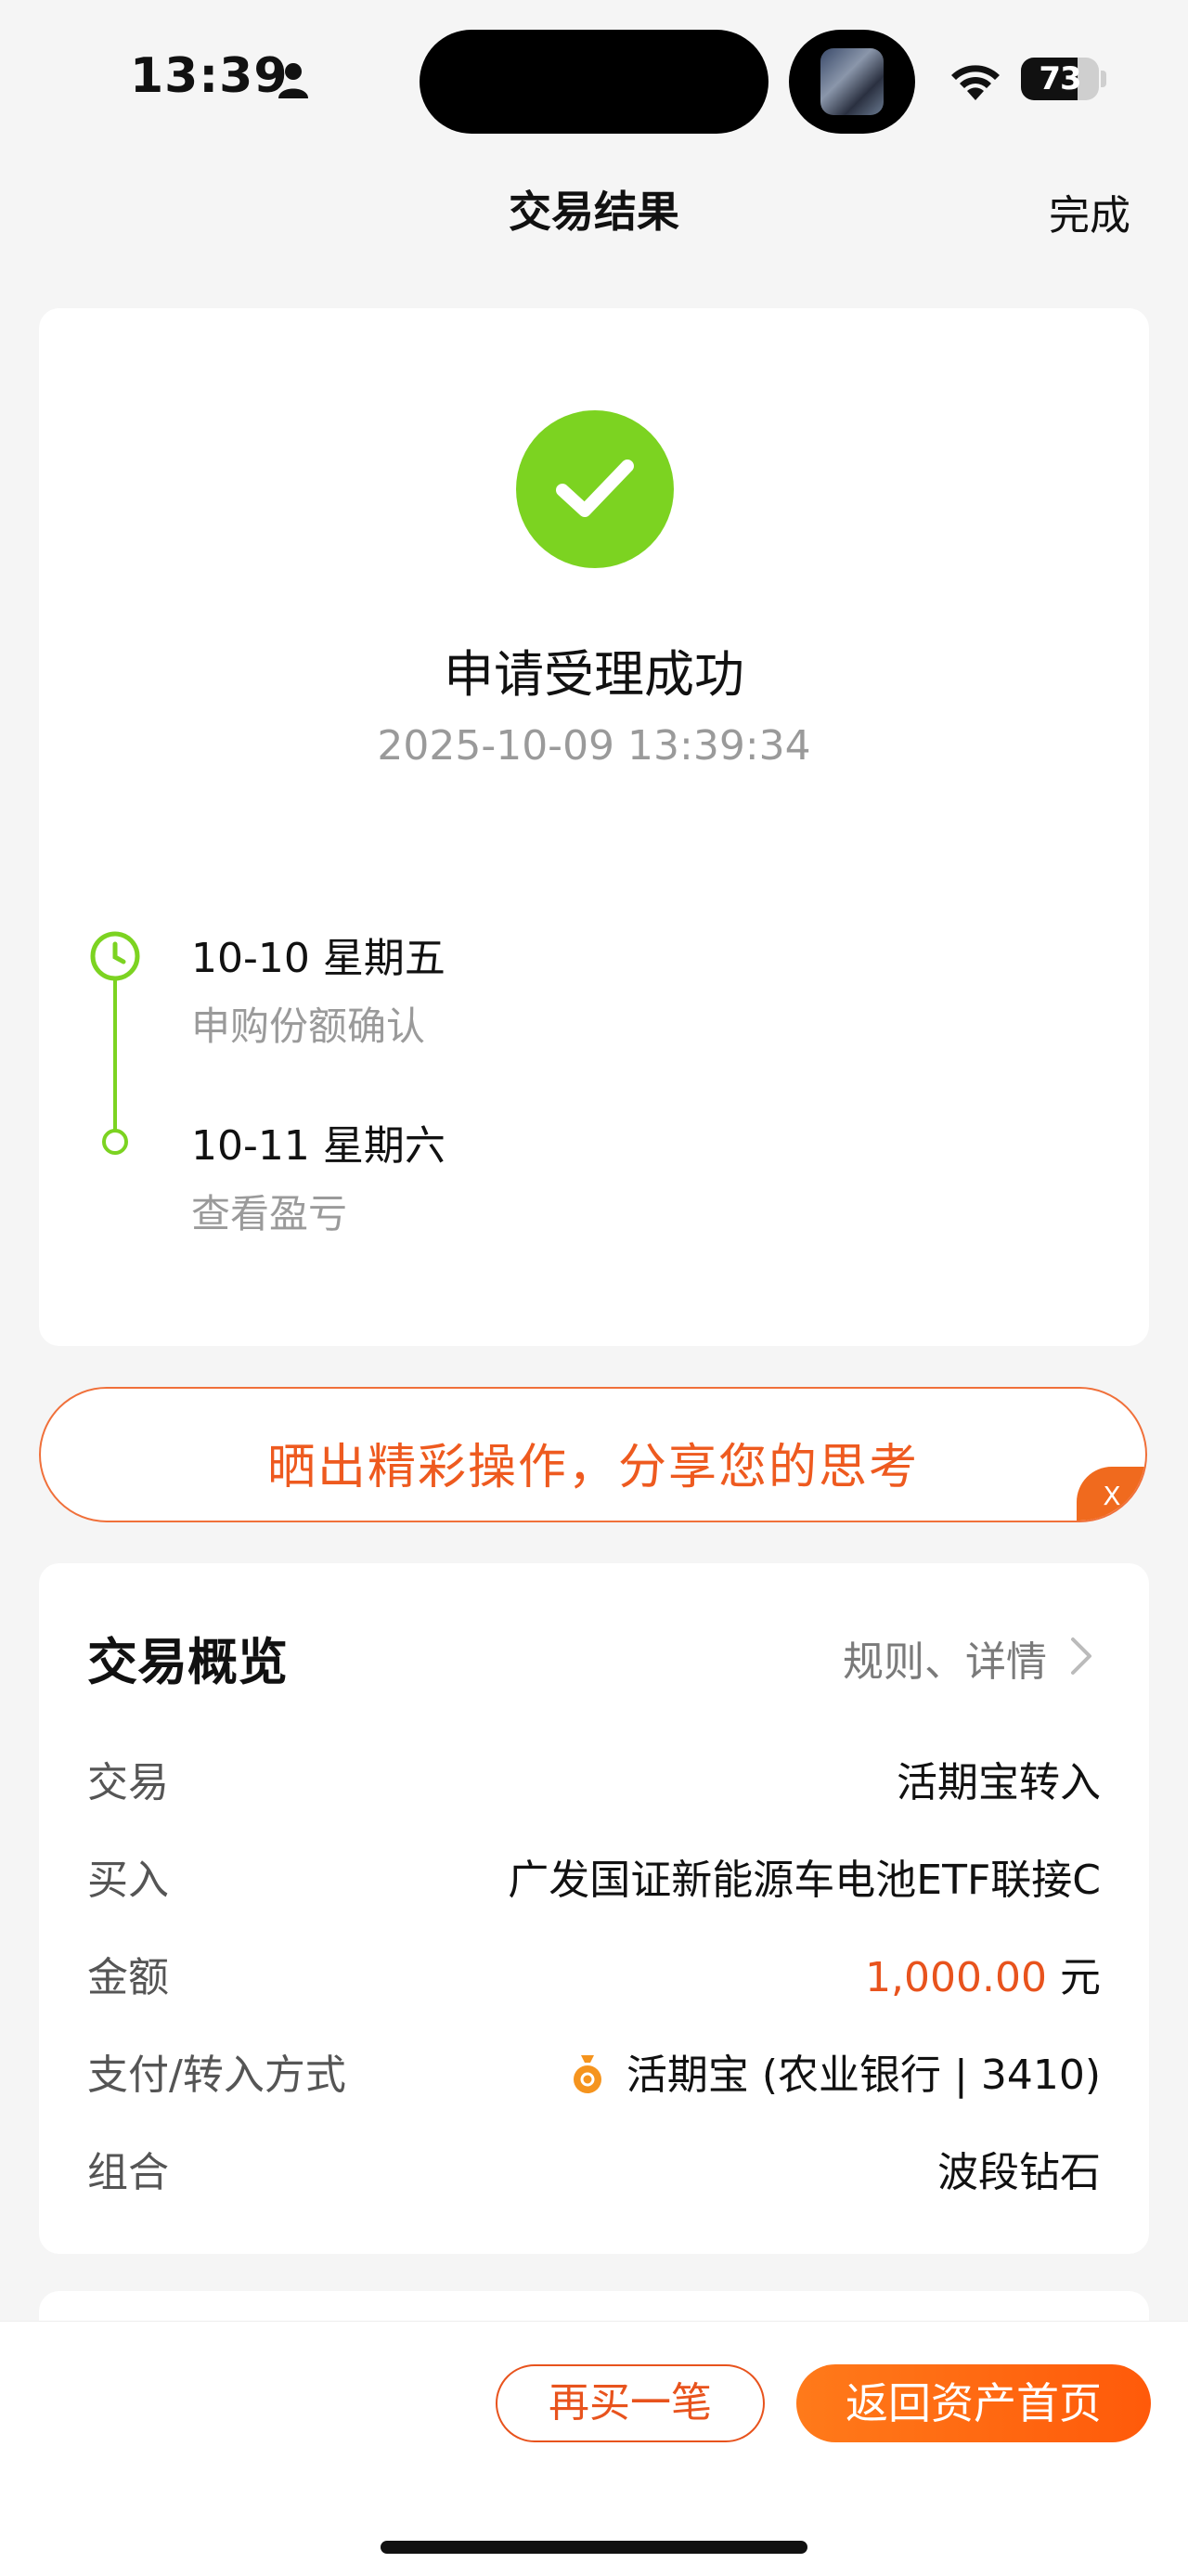 This screenshot has height=2576, width=1188. I want to click on amount-value: 1,000.00, so click(956, 1977).